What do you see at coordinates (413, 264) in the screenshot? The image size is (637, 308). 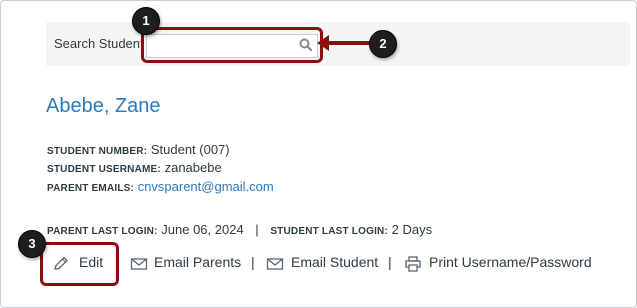 I see `printer-icon` at bounding box center [413, 264].